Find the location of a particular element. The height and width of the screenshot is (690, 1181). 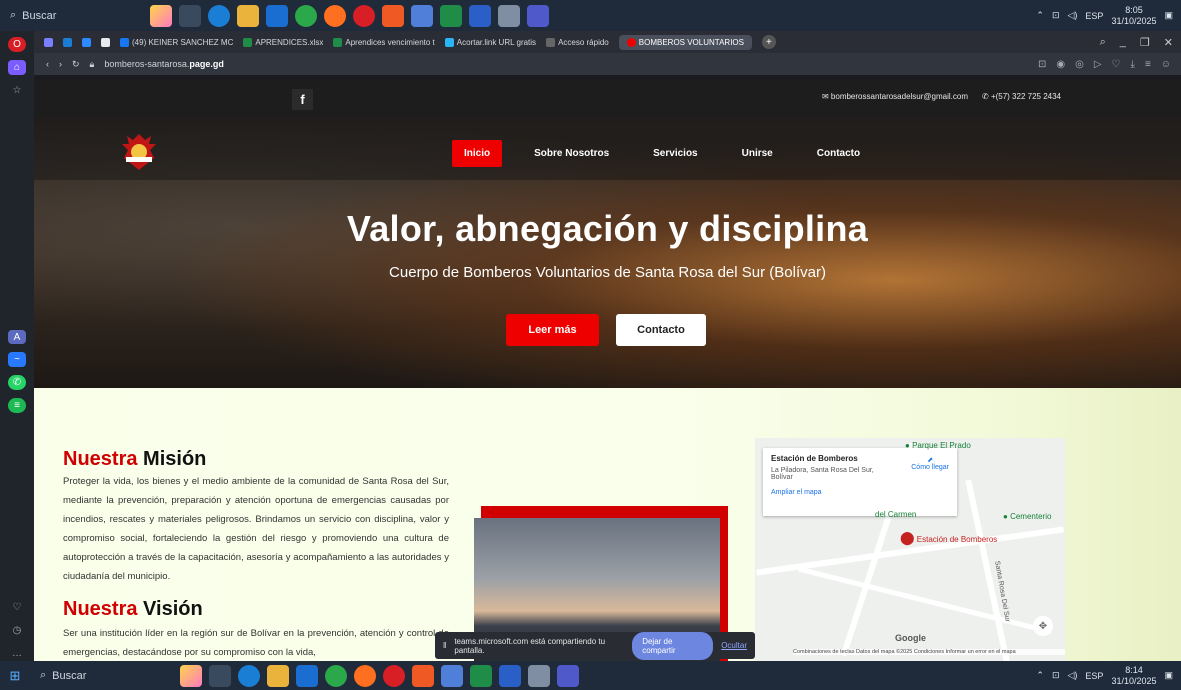

contact-button: Contacto is located at coordinates (661, 330).